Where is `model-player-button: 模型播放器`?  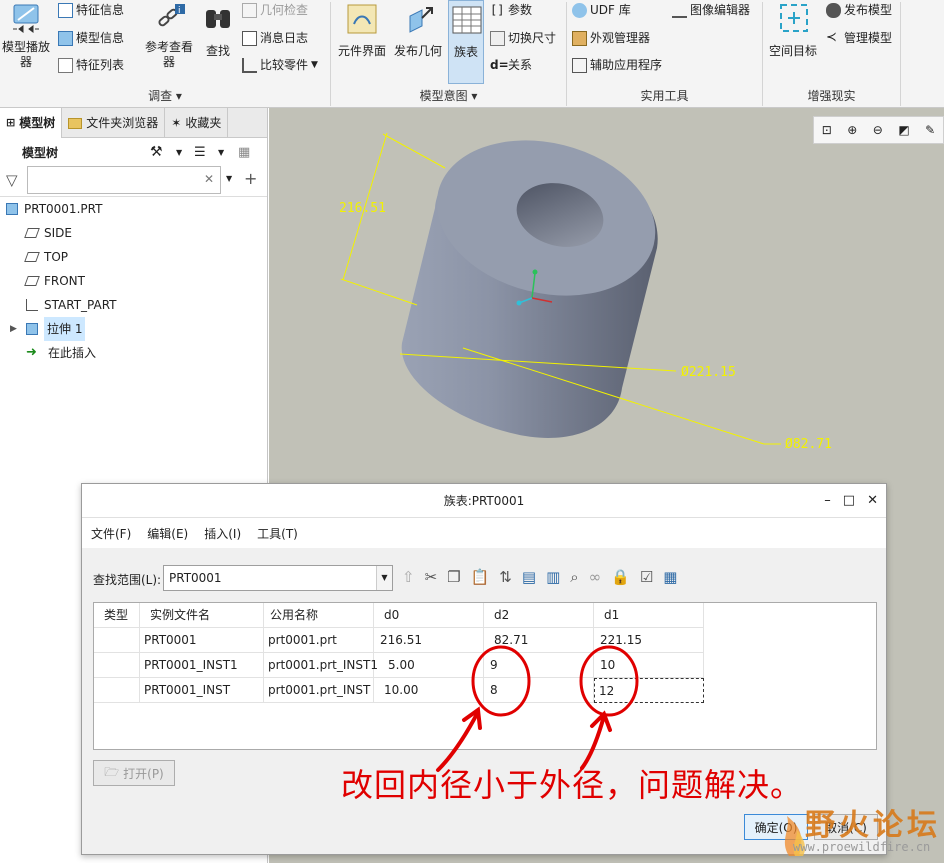
model-player-button: 模型播放器 is located at coordinates (26, 35).